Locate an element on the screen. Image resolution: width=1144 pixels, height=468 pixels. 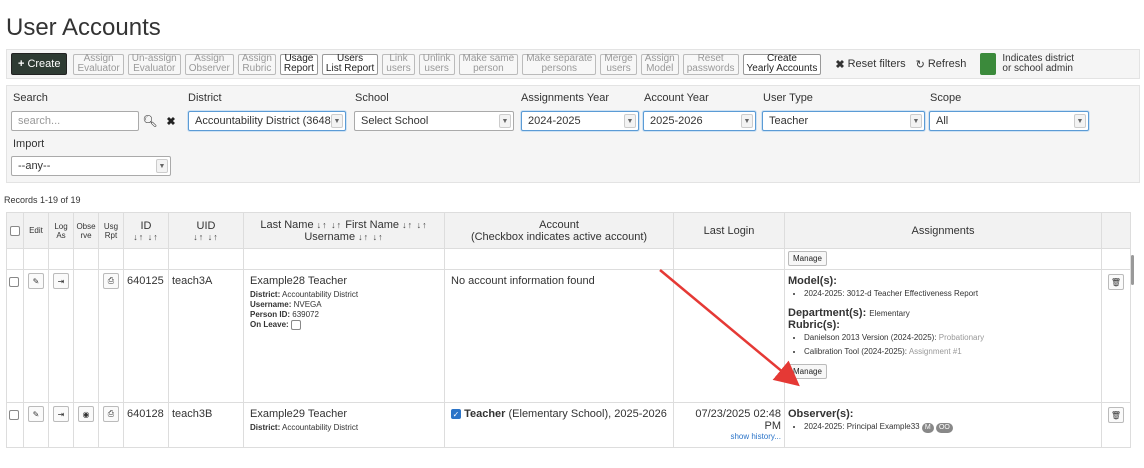
header-observe: Obse rve is located at coordinates (86, 230).